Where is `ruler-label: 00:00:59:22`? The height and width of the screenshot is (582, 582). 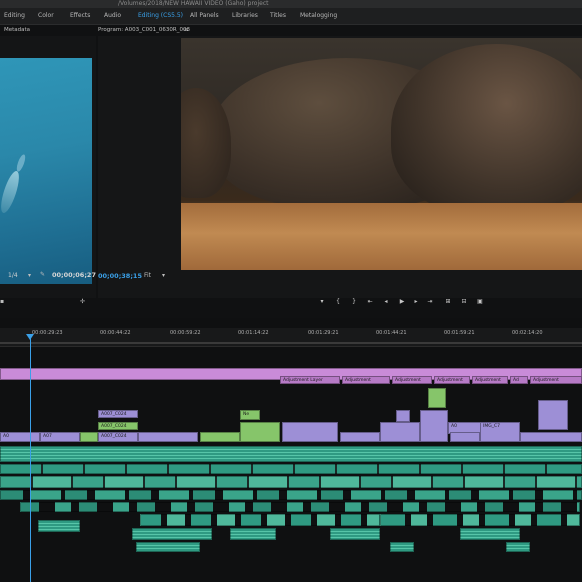
ruler-label: 00:00:59:22 is located at coordinates (185, 333).